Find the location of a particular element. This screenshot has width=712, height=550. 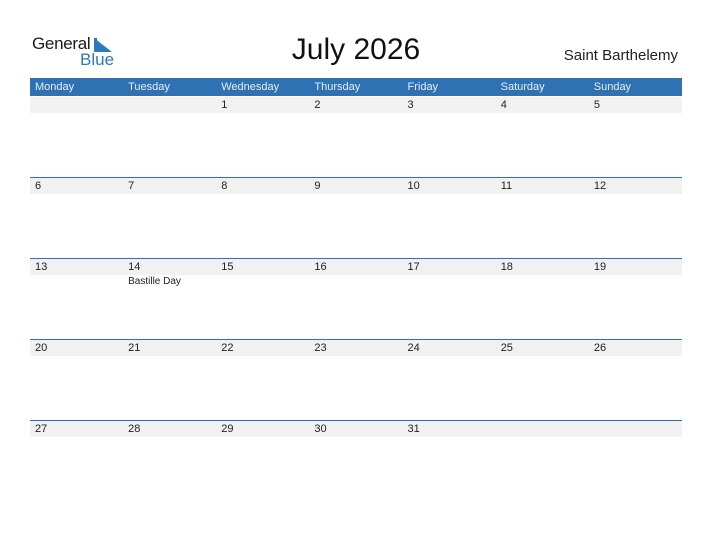

day-cell: 15 is located at coordinates (262, 299).